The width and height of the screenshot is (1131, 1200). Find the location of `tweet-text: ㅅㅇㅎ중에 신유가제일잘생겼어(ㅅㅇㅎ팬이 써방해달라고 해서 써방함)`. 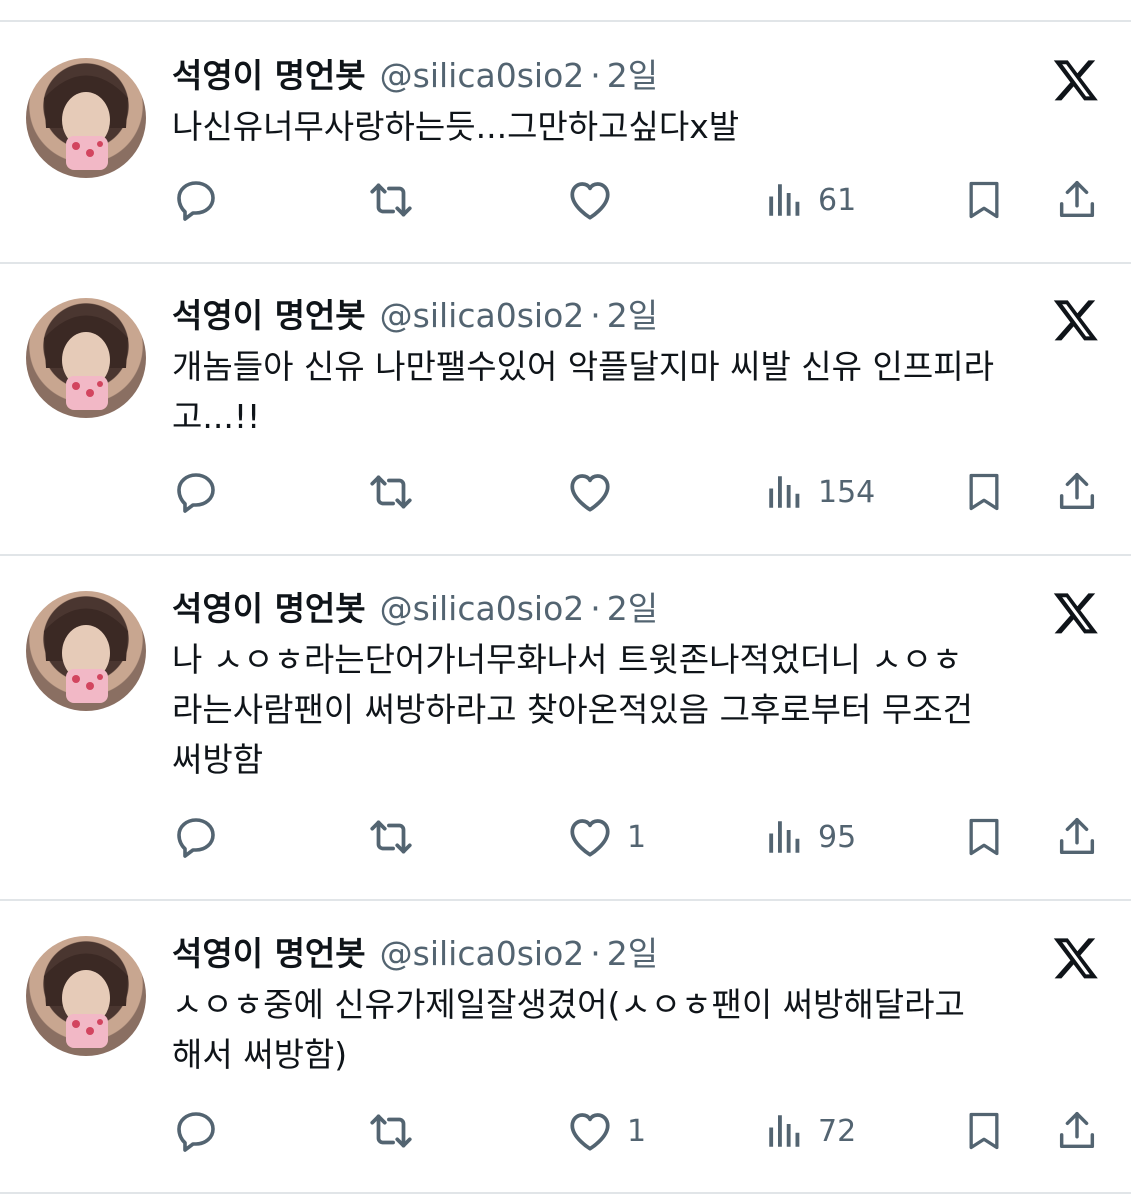

tweet-text: ㅅㅇㅎ중에 신유가제일잘생겼어(ㅅㅇㅎ팬이 써방해달라고 해서 써방함) is located at coordinates (568, 1029).